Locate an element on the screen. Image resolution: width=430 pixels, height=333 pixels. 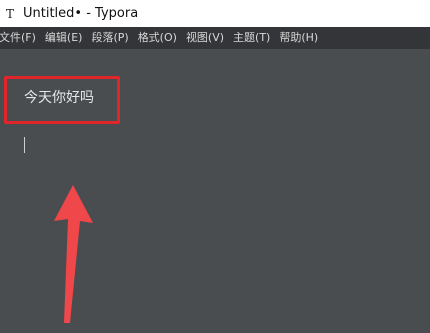
menu-edit: 编辑(E) is located at coordinates (64, 38).